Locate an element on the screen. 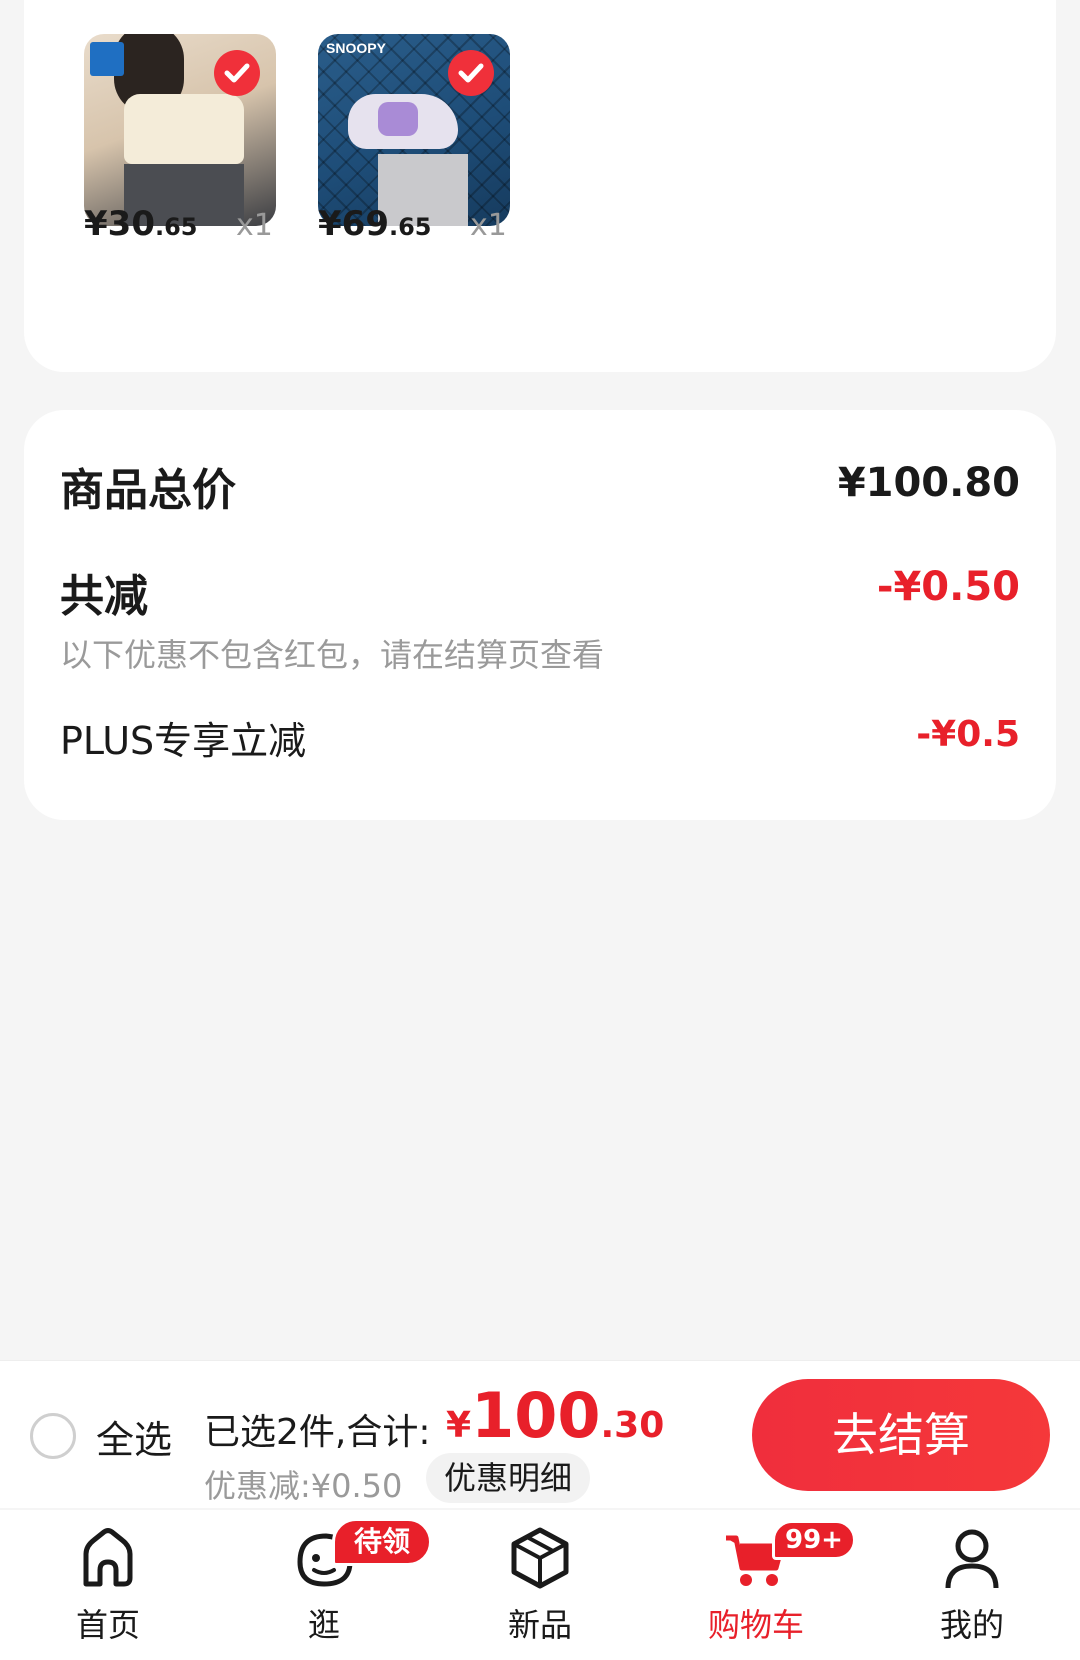 This screenshot has height=1660, width=1080. tab-label: 首页 is located at coordinates (107, 1625).